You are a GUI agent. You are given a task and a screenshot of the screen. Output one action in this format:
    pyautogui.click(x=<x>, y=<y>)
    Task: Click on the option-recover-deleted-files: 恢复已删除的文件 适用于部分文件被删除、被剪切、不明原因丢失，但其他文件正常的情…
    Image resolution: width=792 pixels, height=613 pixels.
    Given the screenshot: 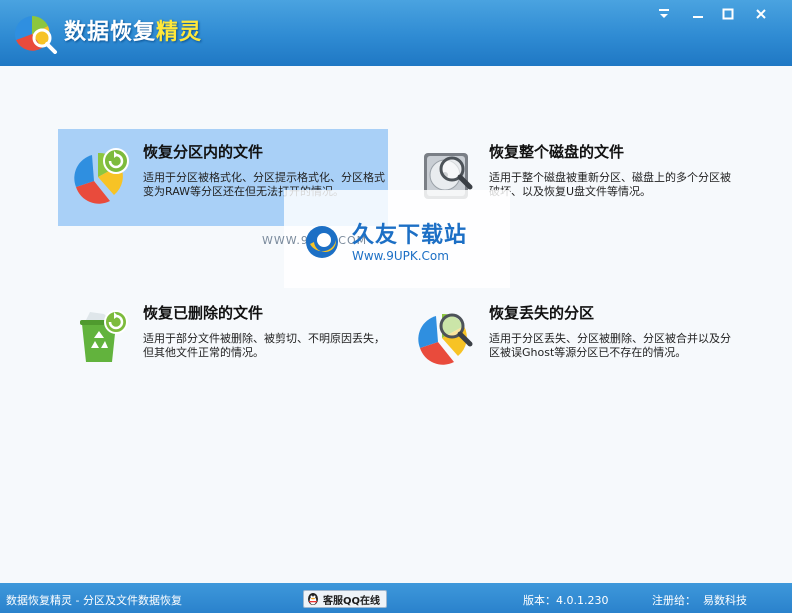 What is the action you would take?
    pyautogui.click(x=223, y=338)
    